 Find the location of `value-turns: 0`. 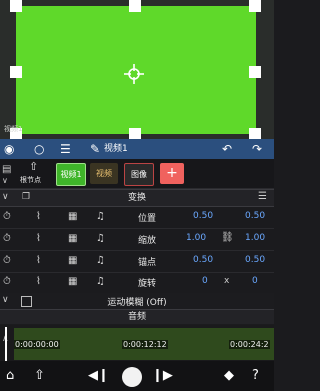

value-turns: 0 is located at coordinates (205, 281).